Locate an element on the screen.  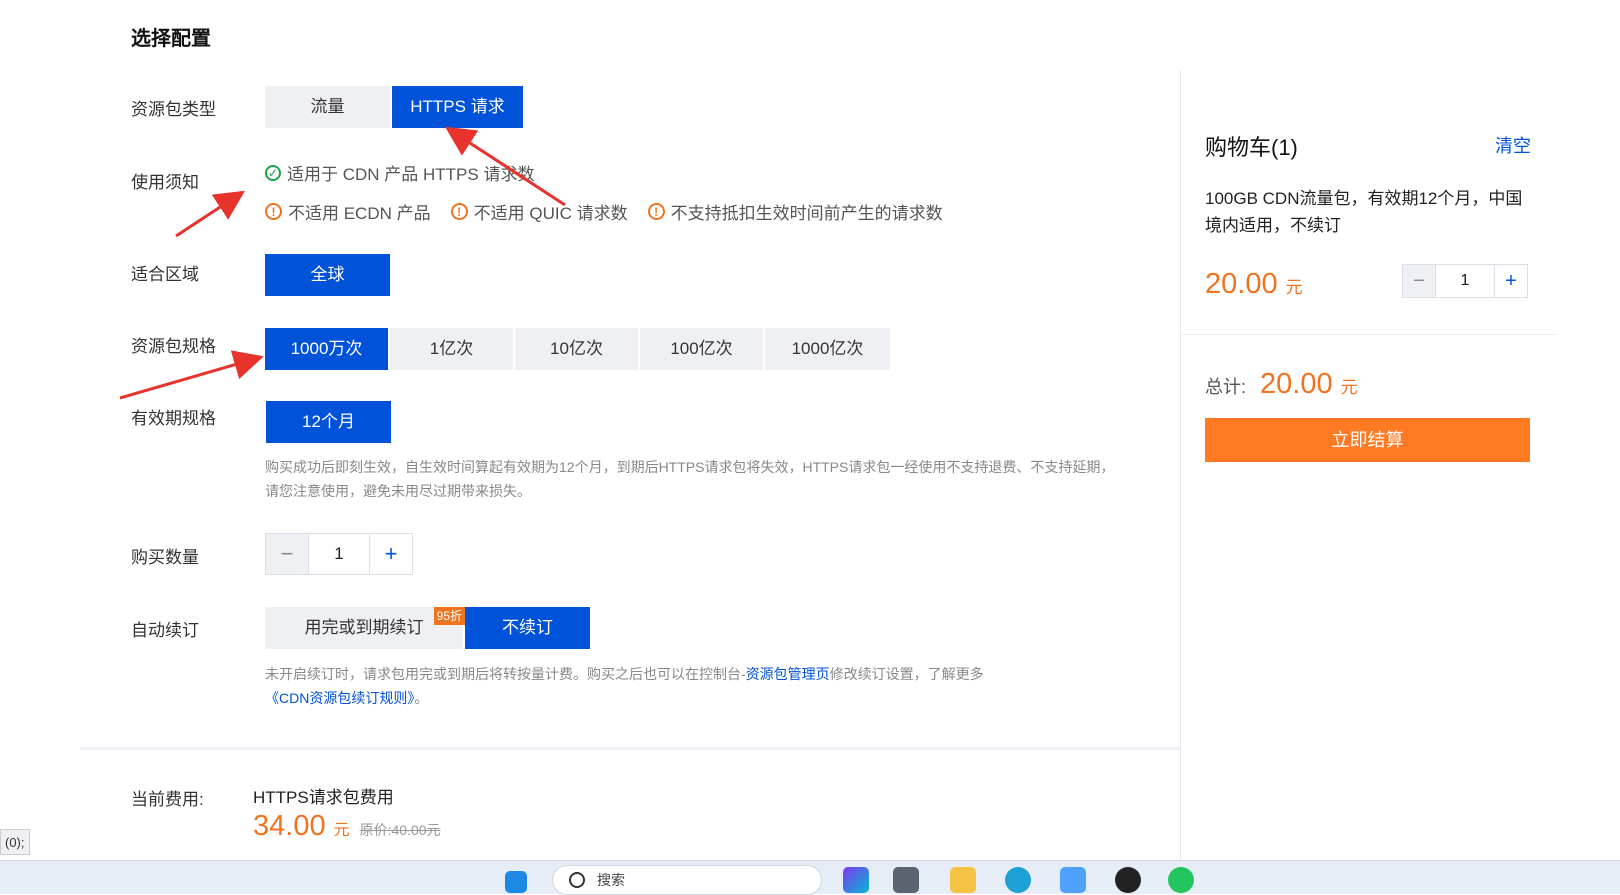
edge-browser-icon is located at coordinates (1018, 880).